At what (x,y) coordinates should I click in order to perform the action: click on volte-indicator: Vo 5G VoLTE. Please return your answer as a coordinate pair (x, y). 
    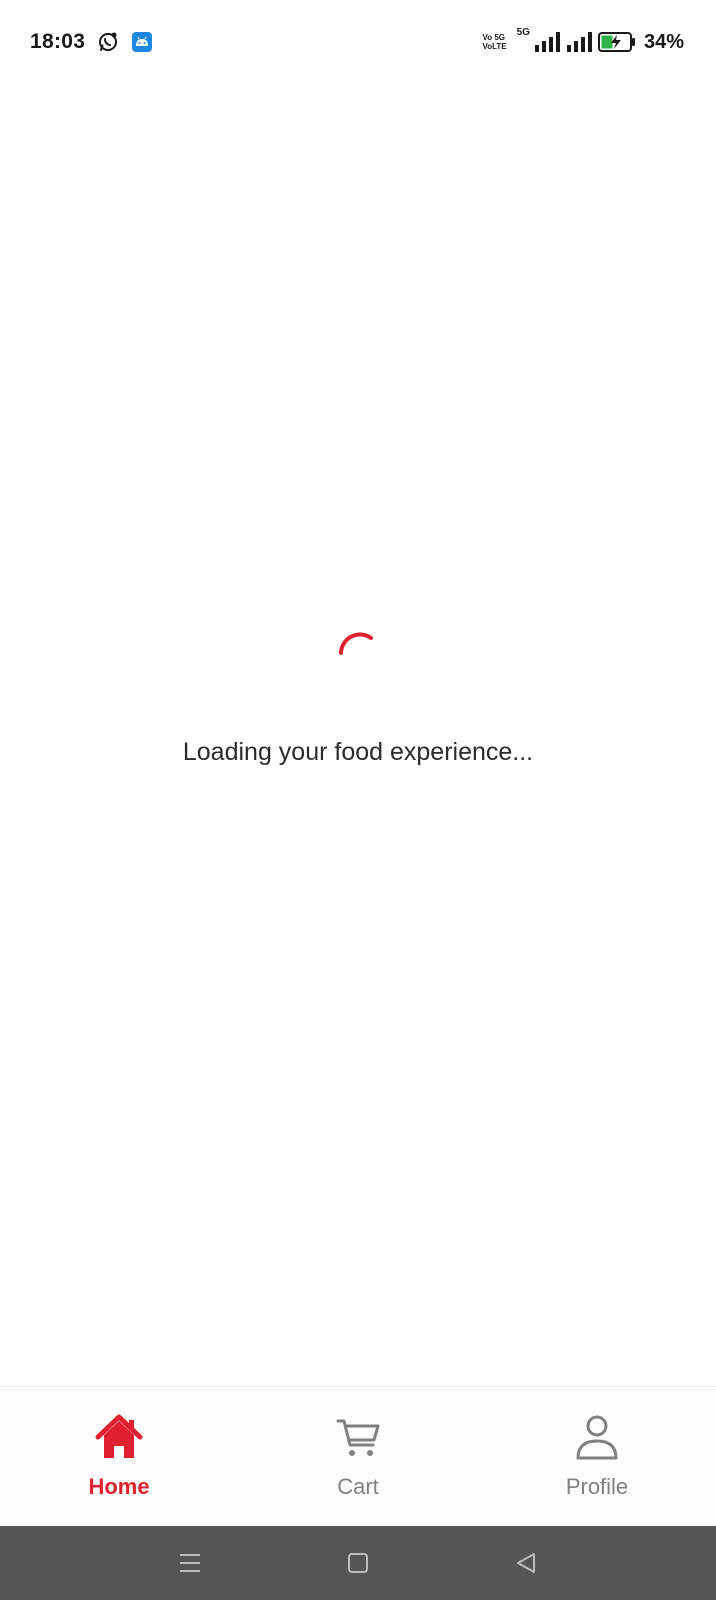
    Looking at the image, I should click on (494, 42).